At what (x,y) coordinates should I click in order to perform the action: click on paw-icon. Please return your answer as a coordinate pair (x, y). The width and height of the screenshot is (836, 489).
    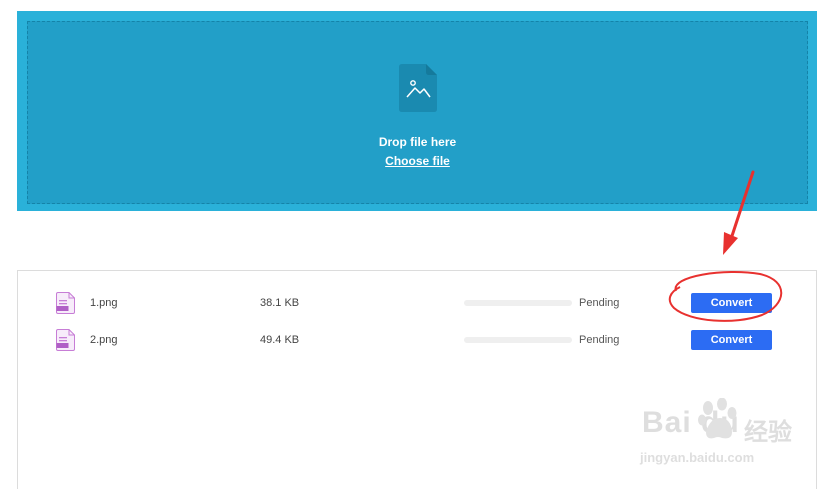
    Looking at the image, I should click on (717, 418).